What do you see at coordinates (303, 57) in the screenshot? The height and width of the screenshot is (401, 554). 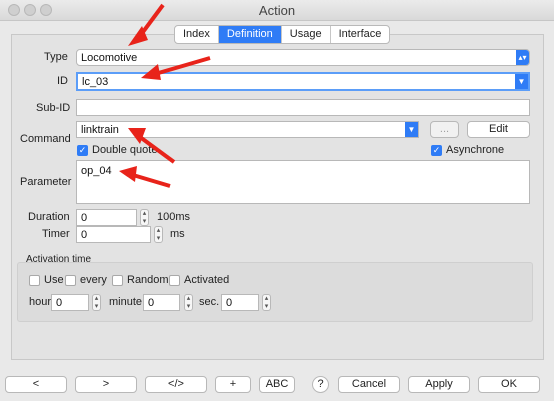 I see `type-select: Locomotive ▴▾` at bounding box center [303, 57].